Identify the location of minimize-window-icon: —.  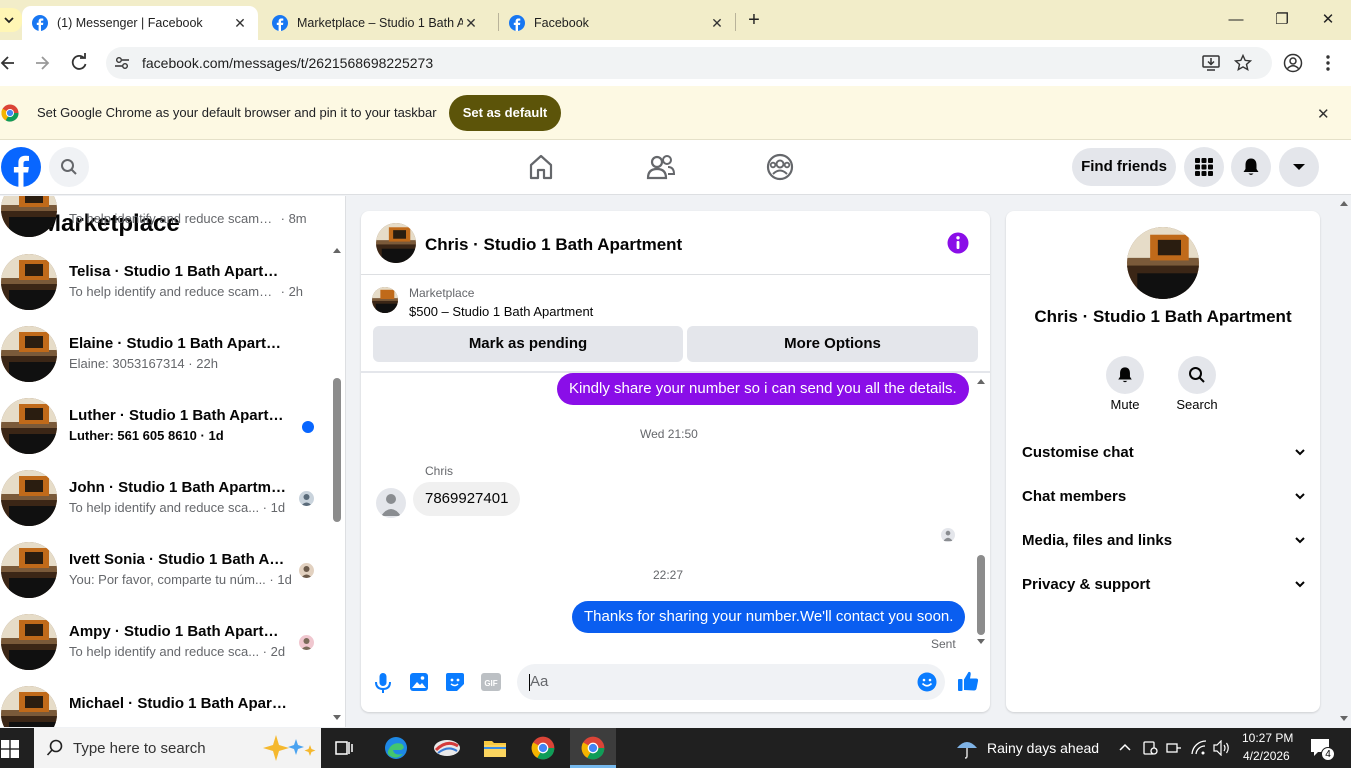
(1236, 20).